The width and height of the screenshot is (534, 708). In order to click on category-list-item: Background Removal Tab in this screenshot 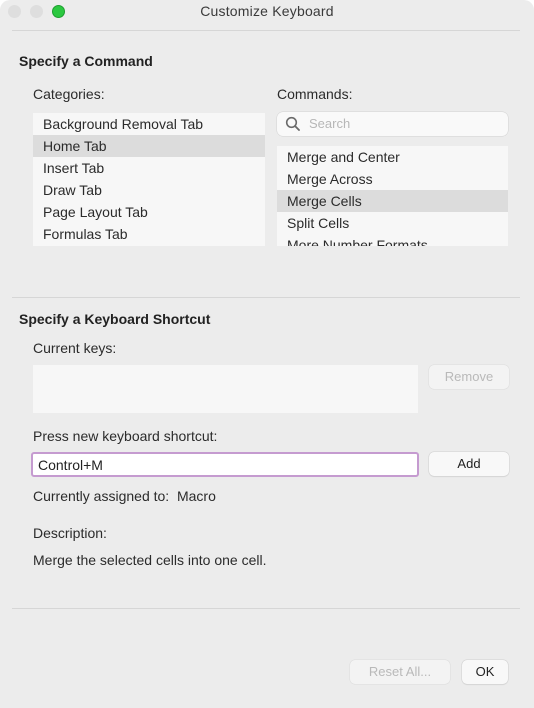, I will do `click(149, 124)`.